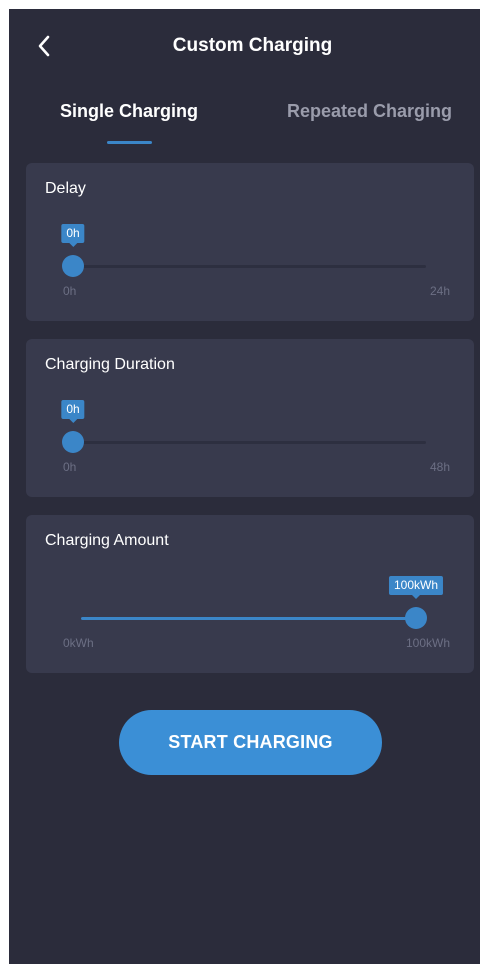 The height and width of the screenshot is (964, 488). Describe the element at coordinates (107, 540) in the screenshot. I see `charging-amount-label: Charging Amount` at that location.